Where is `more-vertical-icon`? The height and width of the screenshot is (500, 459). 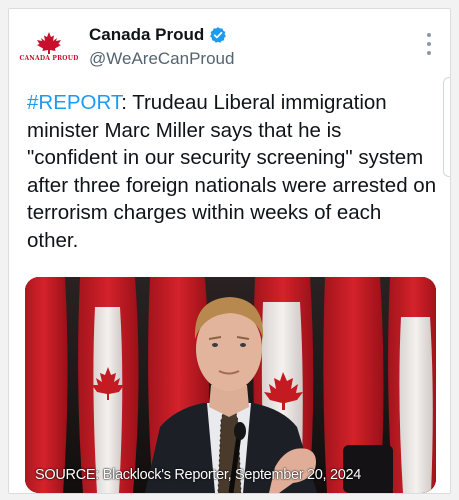 more-vertical-icon is located at coordinates (429, 44).